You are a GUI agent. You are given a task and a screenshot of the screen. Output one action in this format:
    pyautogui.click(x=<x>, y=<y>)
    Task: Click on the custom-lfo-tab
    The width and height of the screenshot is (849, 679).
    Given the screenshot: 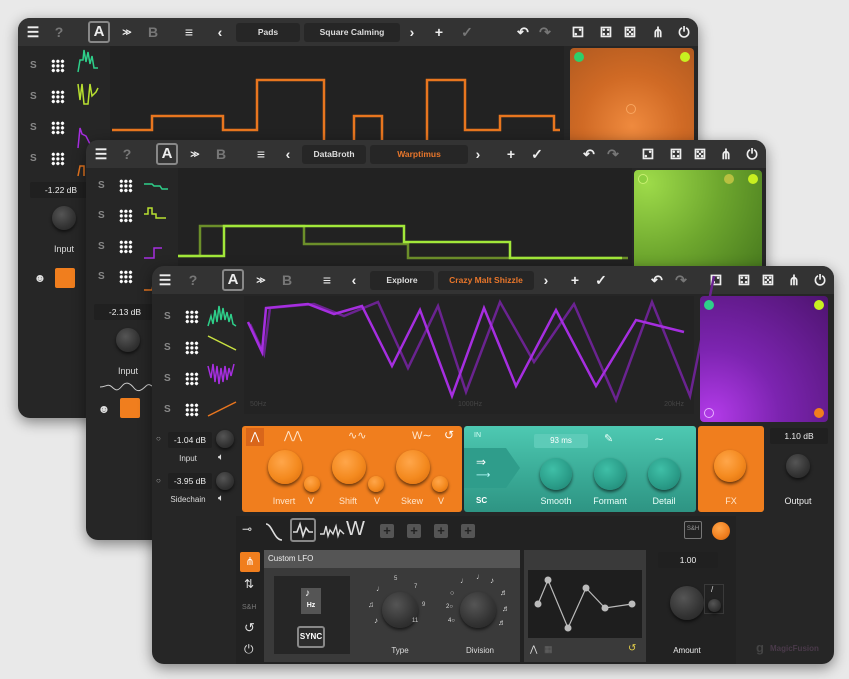 What is the action you would take?
    pyautogui.click(x=303, y=530)
    